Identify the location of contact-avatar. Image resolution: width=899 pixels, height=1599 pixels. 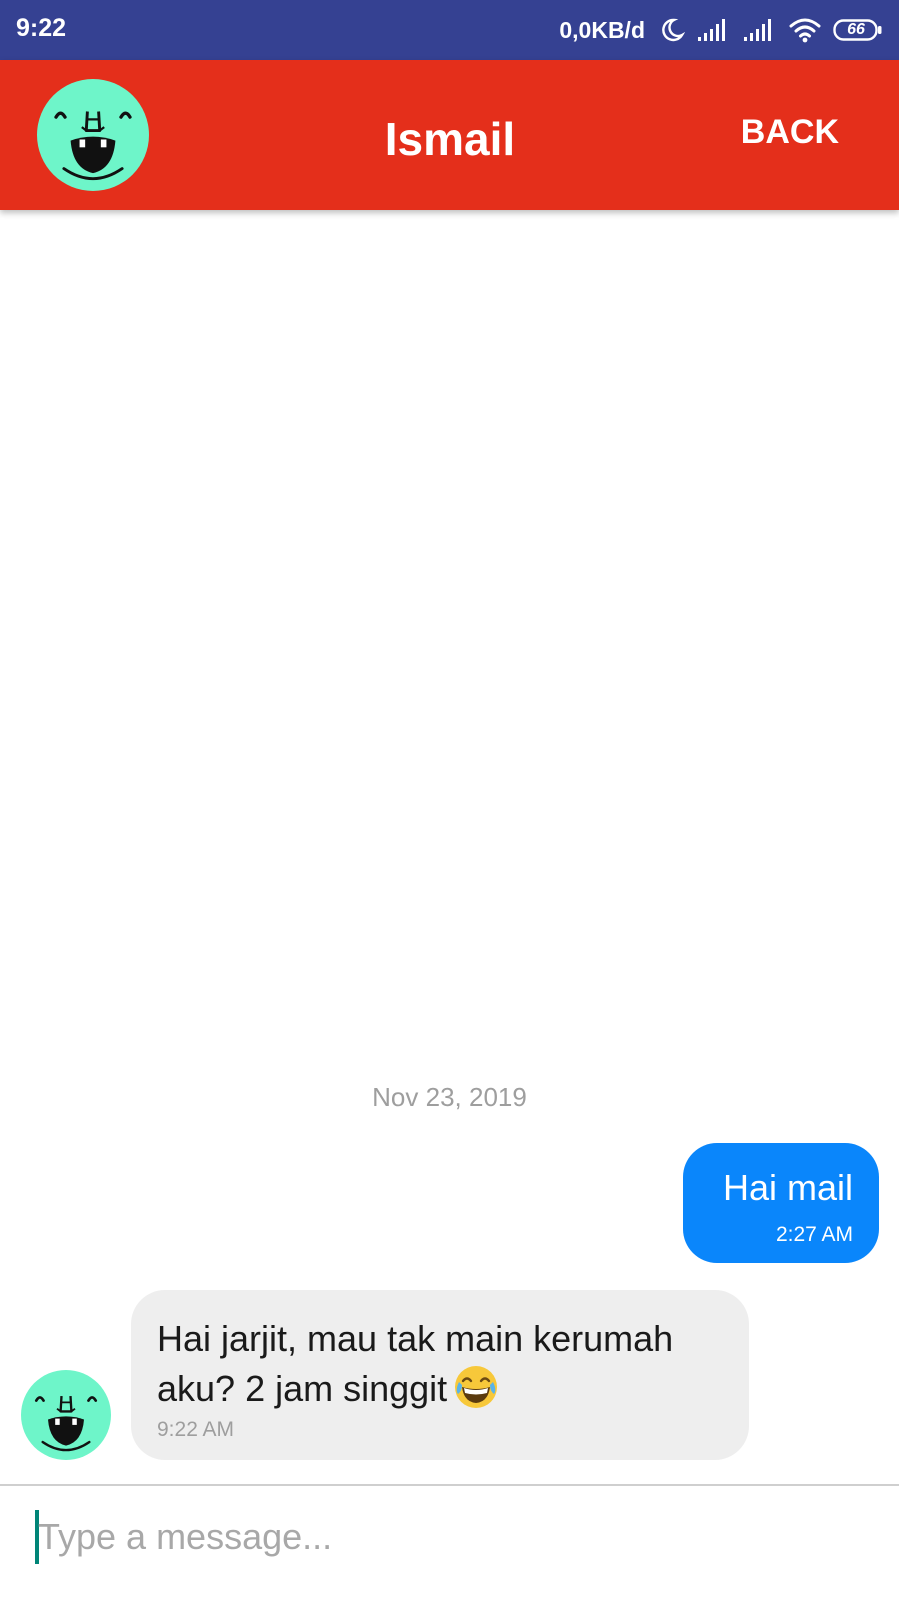
(93, 135).